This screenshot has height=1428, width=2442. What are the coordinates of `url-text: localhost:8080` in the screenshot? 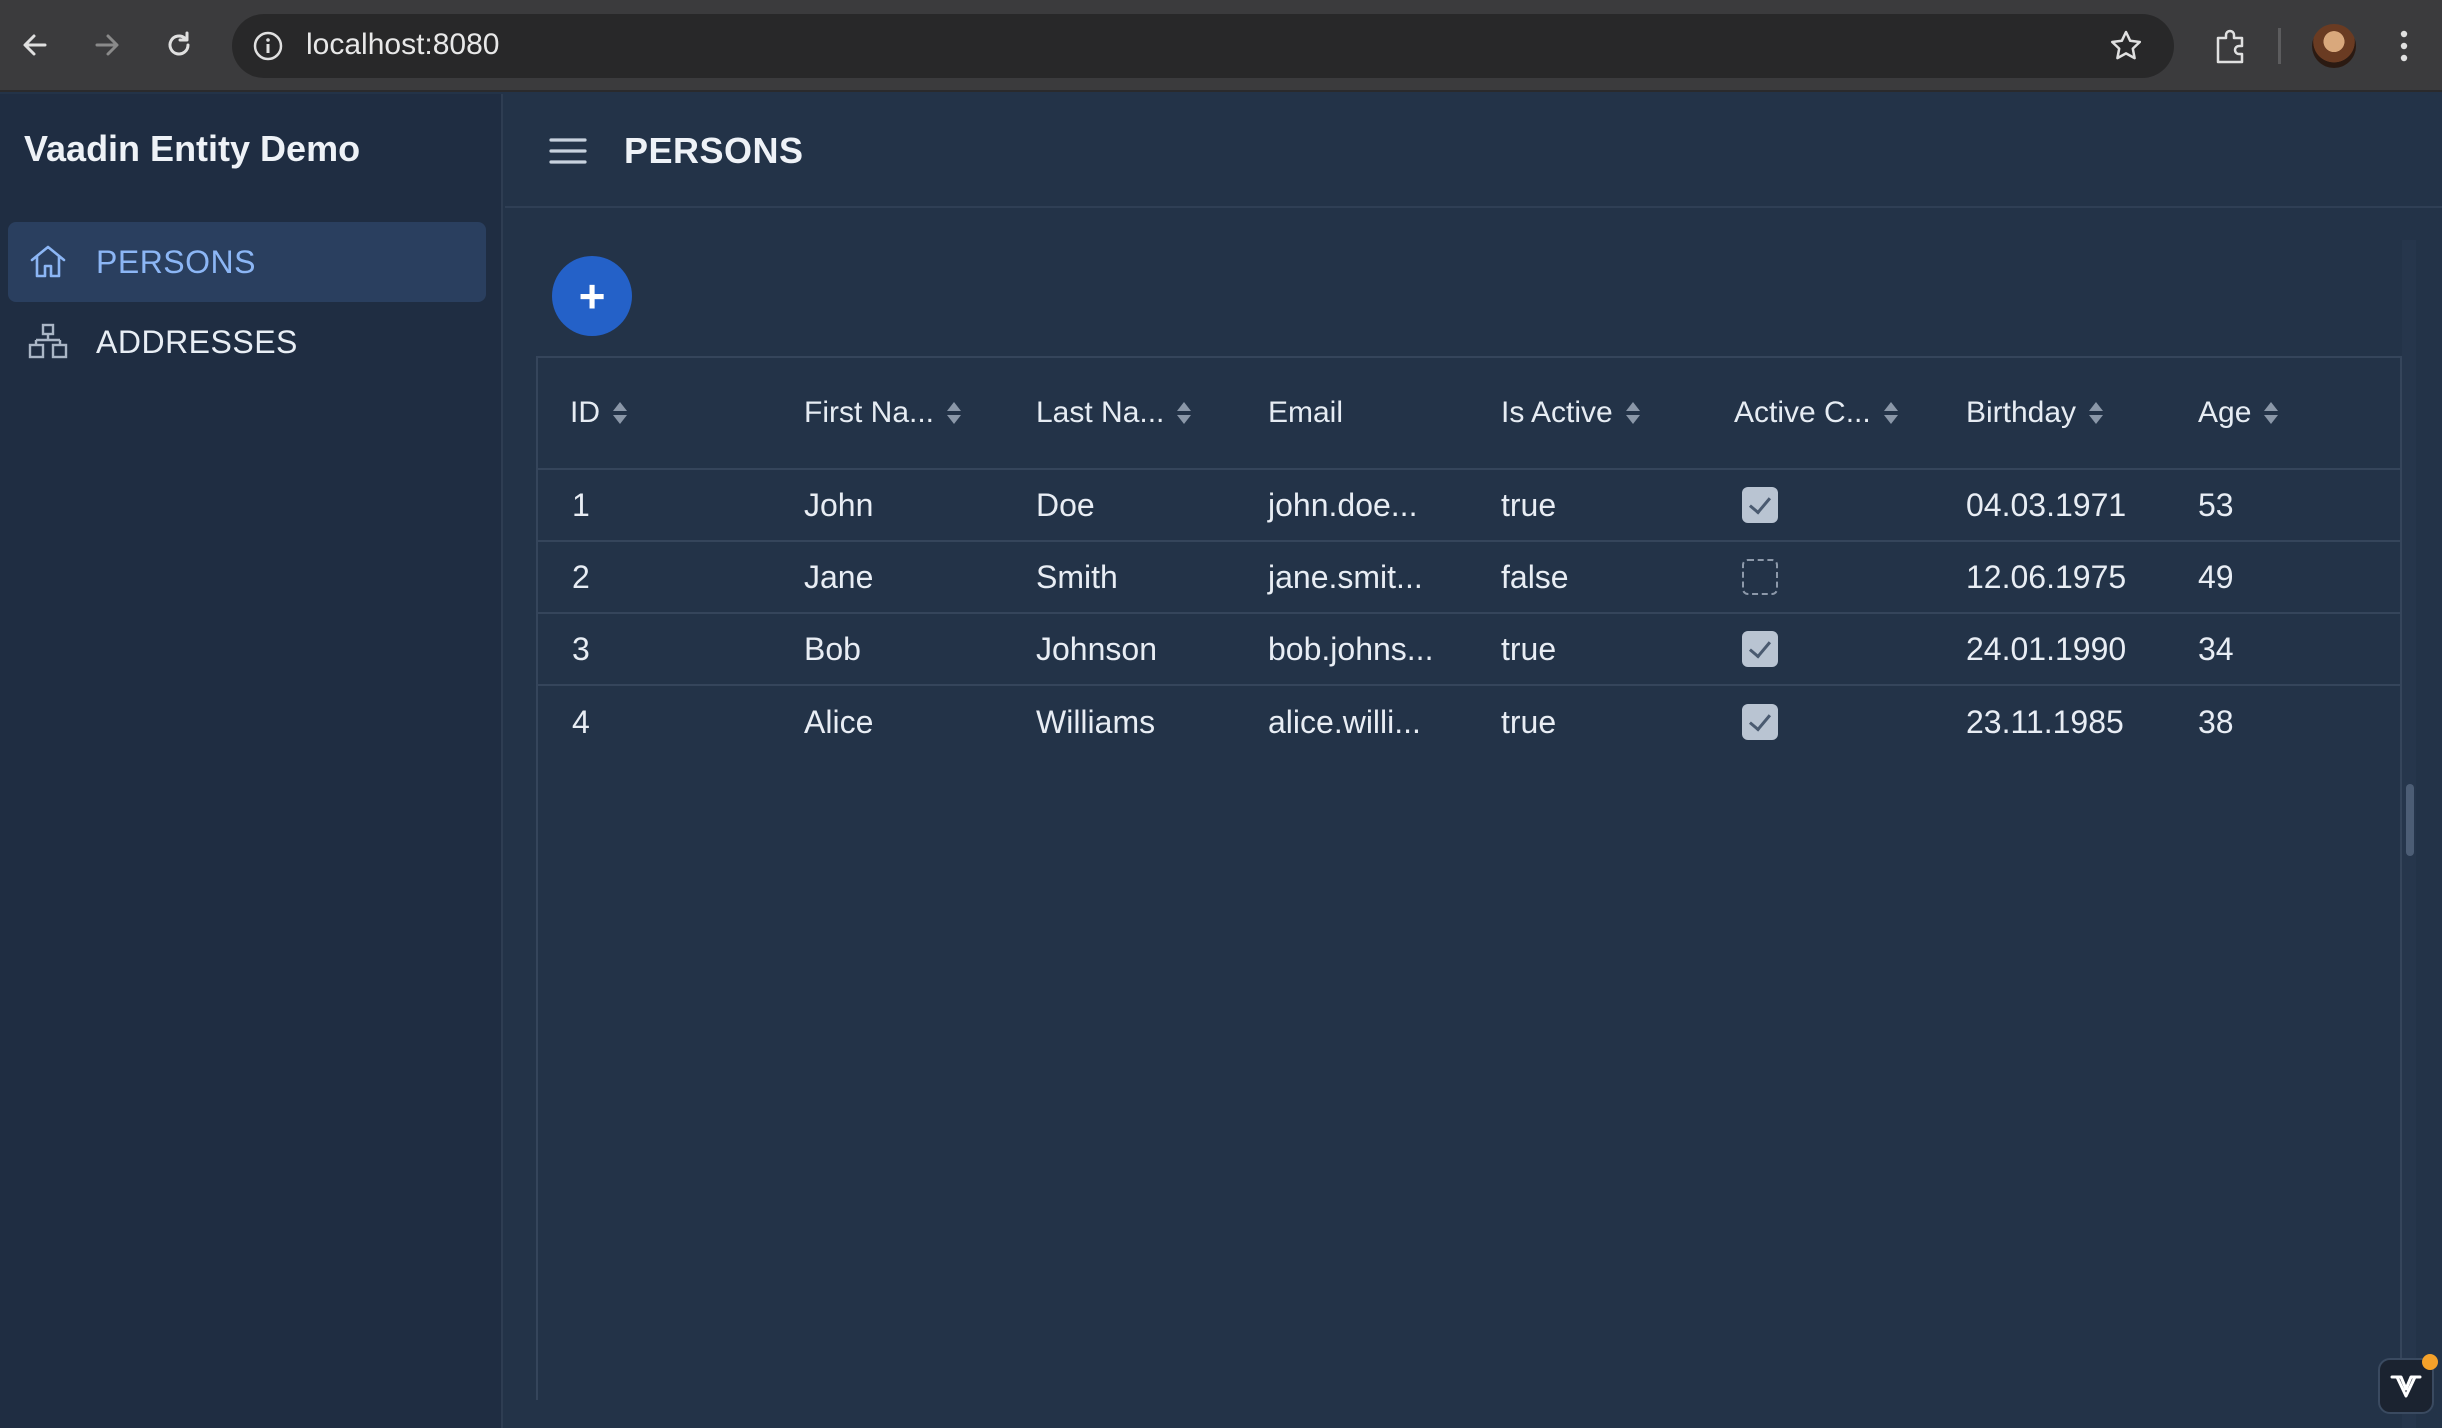 It's located at (402, 45).